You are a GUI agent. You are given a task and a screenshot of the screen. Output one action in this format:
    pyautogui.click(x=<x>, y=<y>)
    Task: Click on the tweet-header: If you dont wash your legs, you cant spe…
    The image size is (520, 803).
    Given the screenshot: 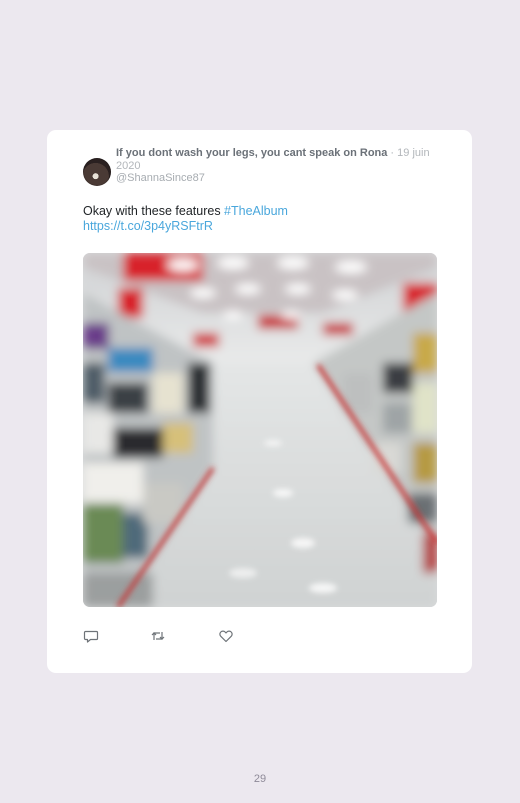 What is the action you would take?
    pyautogui.click(x=274, y=166)
    